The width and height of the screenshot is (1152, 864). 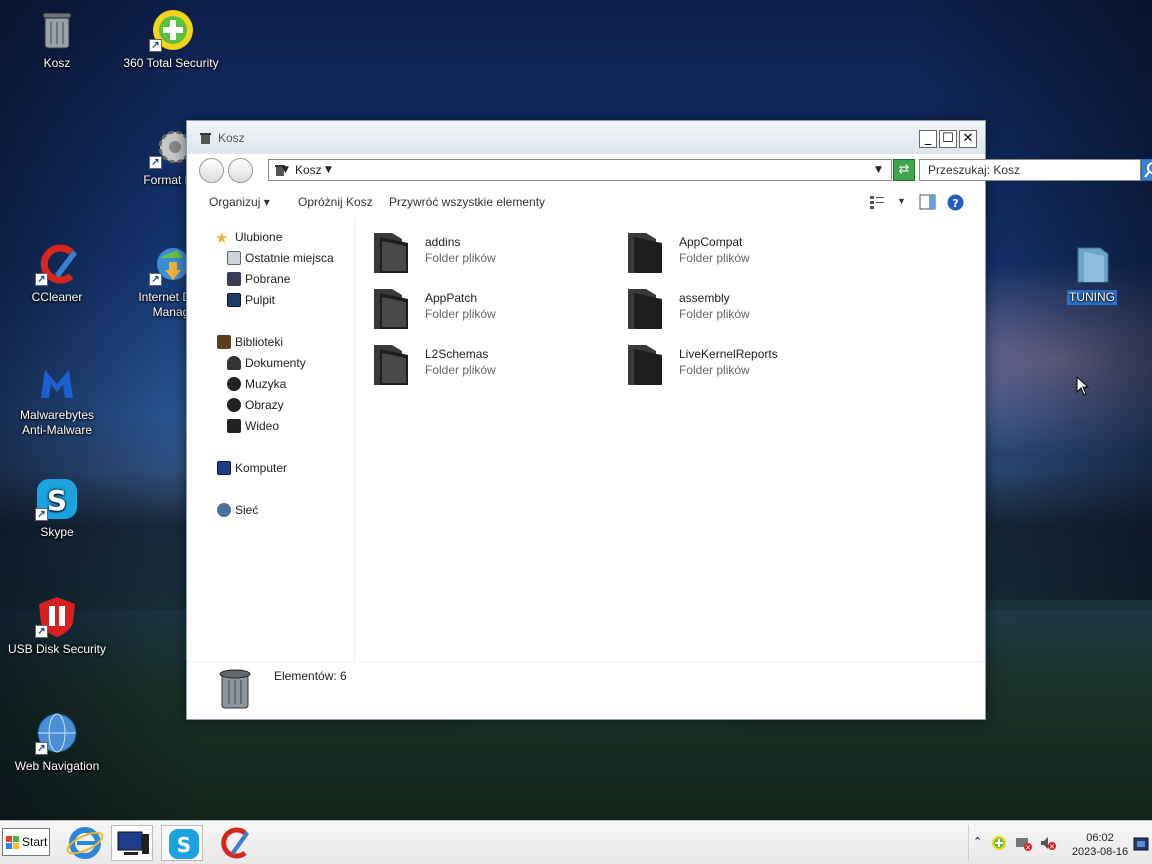 What do you see at coordinates (335, 202) in the screenshot?
I see `empty-recycle-bin-button: Opróżnij Kosz` at bounding box center [335, 202].